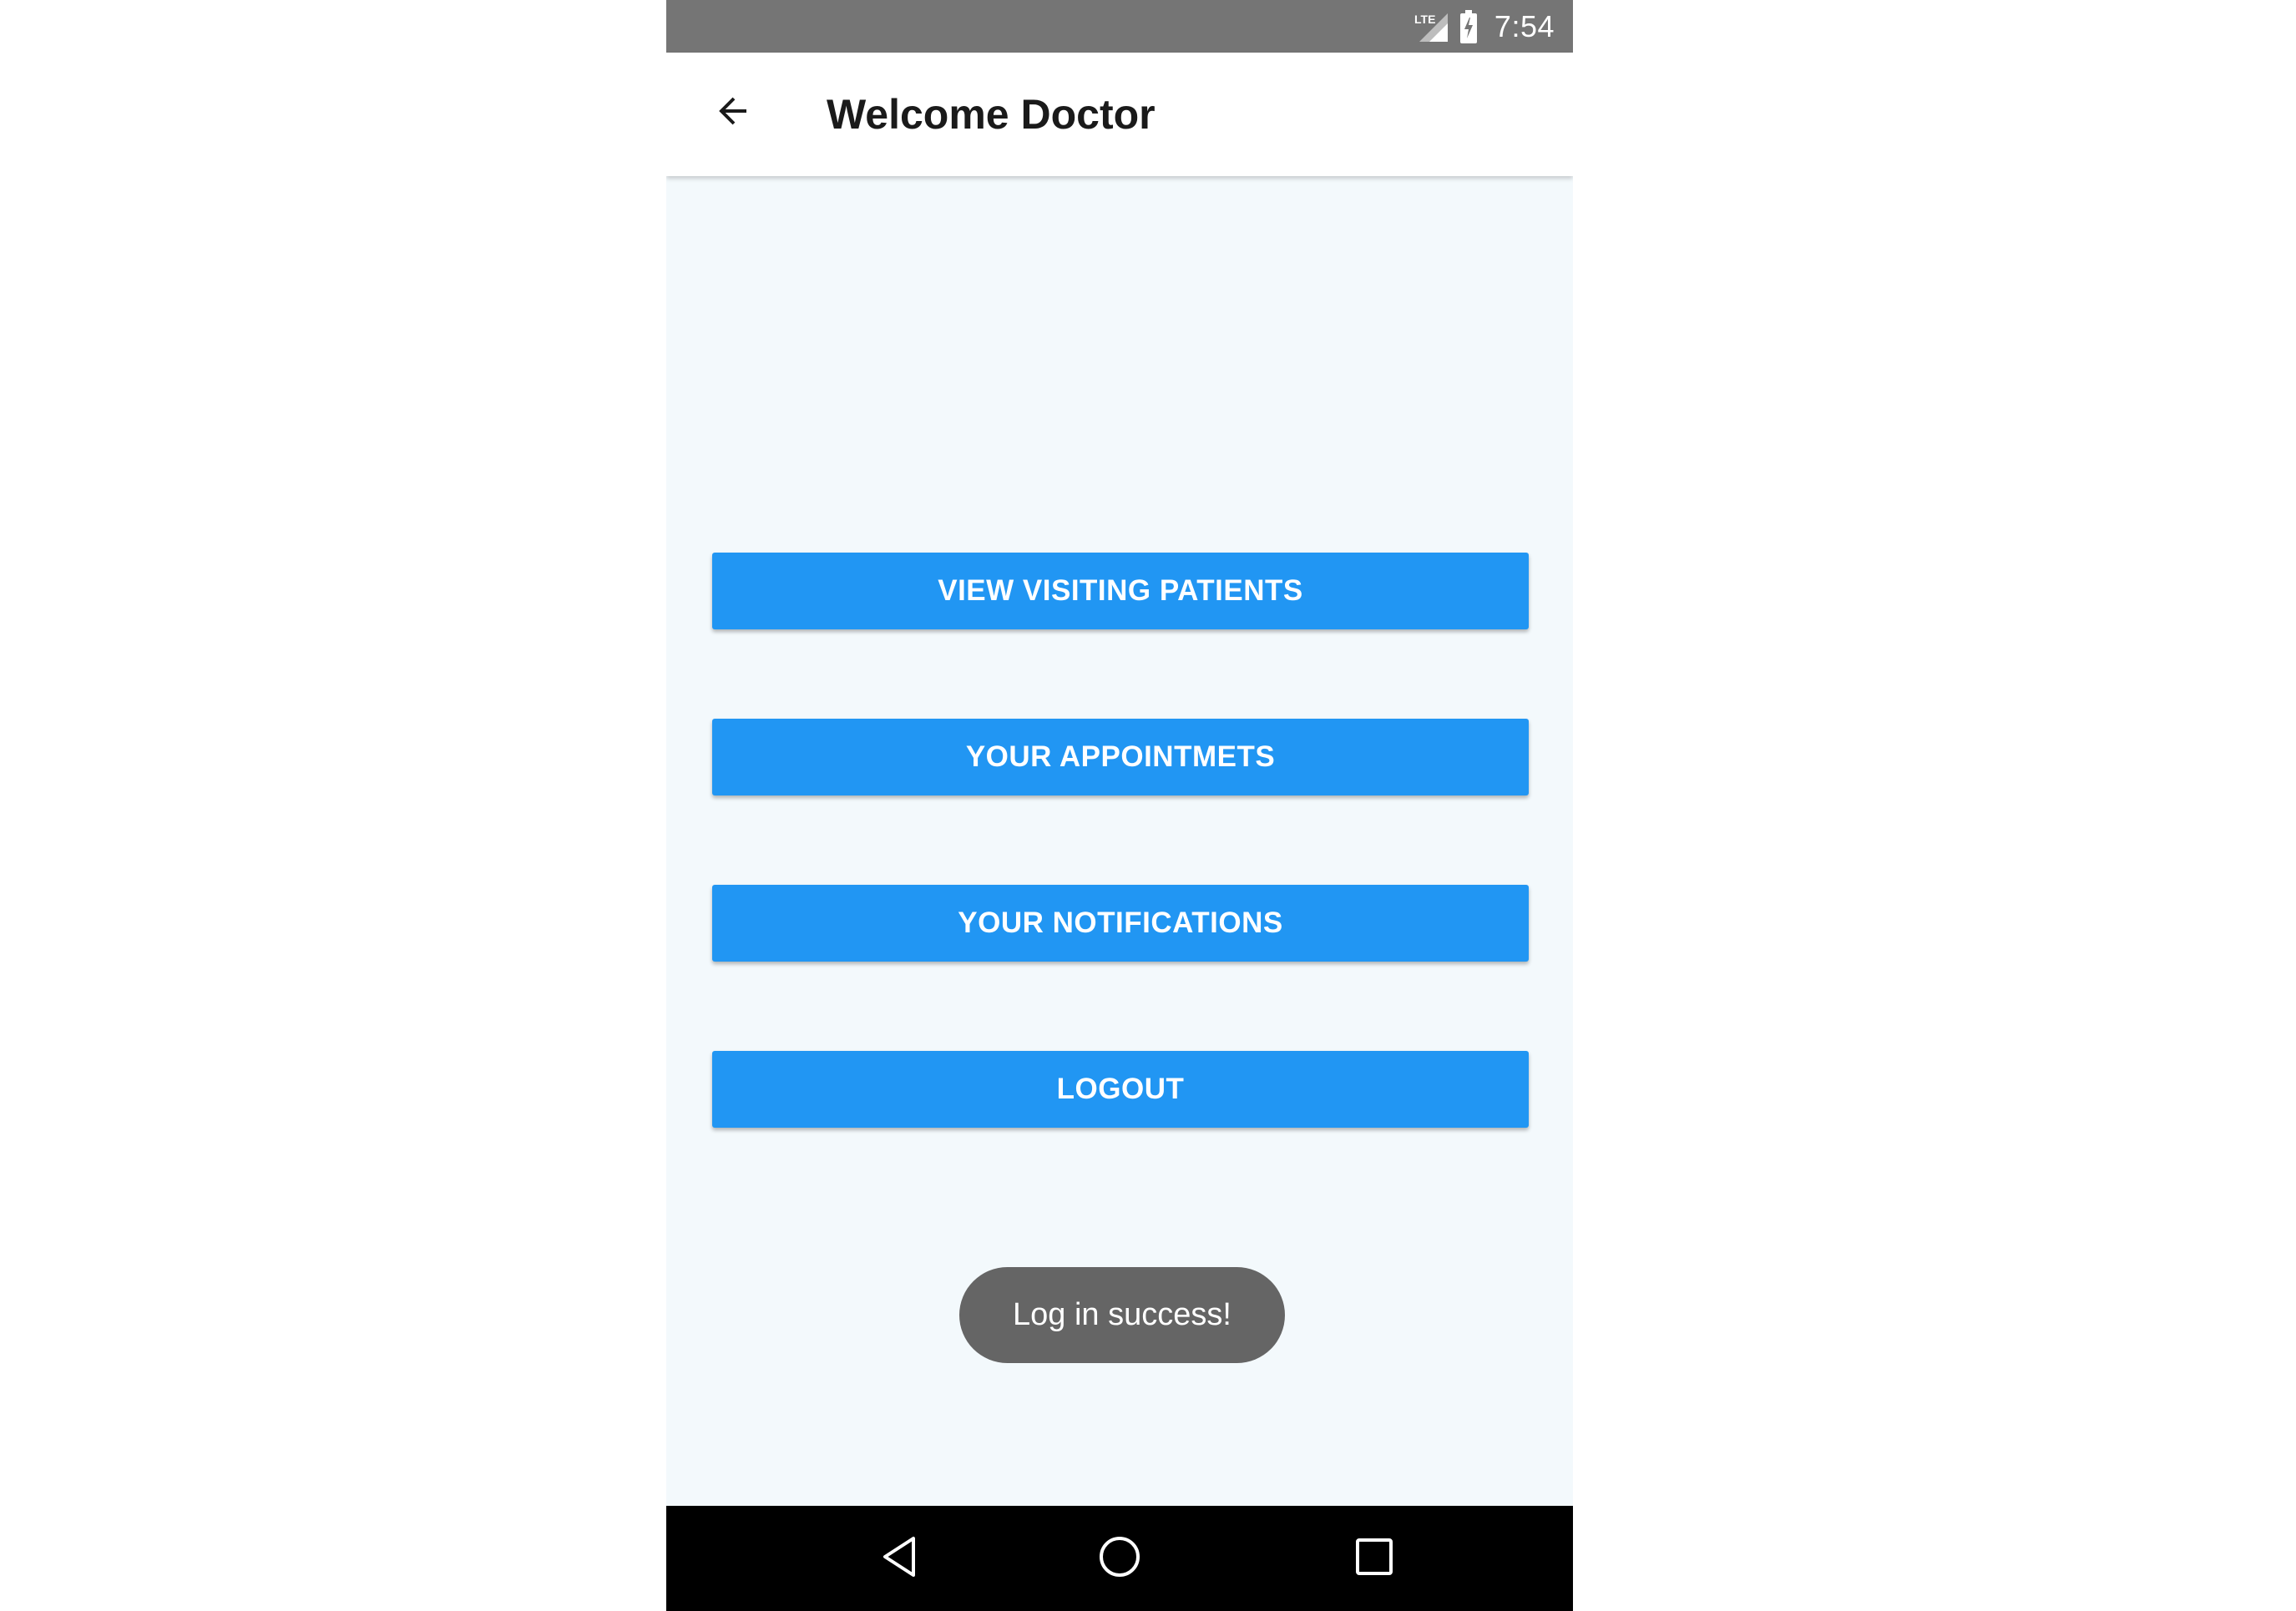 This screenshot has height=1611, width=2296. I want to click on nav-back-icon, so click(900, 1558).